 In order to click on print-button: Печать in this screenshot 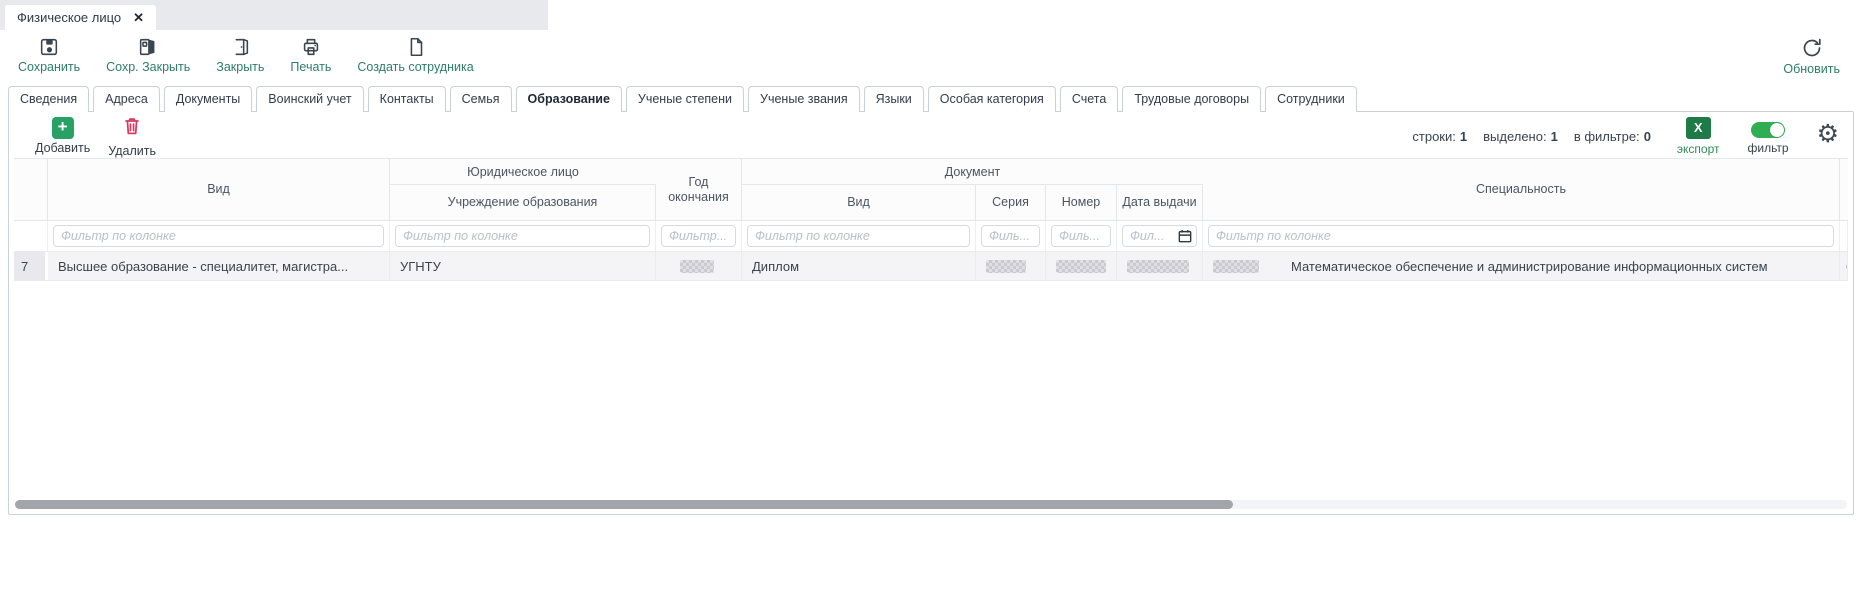, I will do `click(310, 55)`.